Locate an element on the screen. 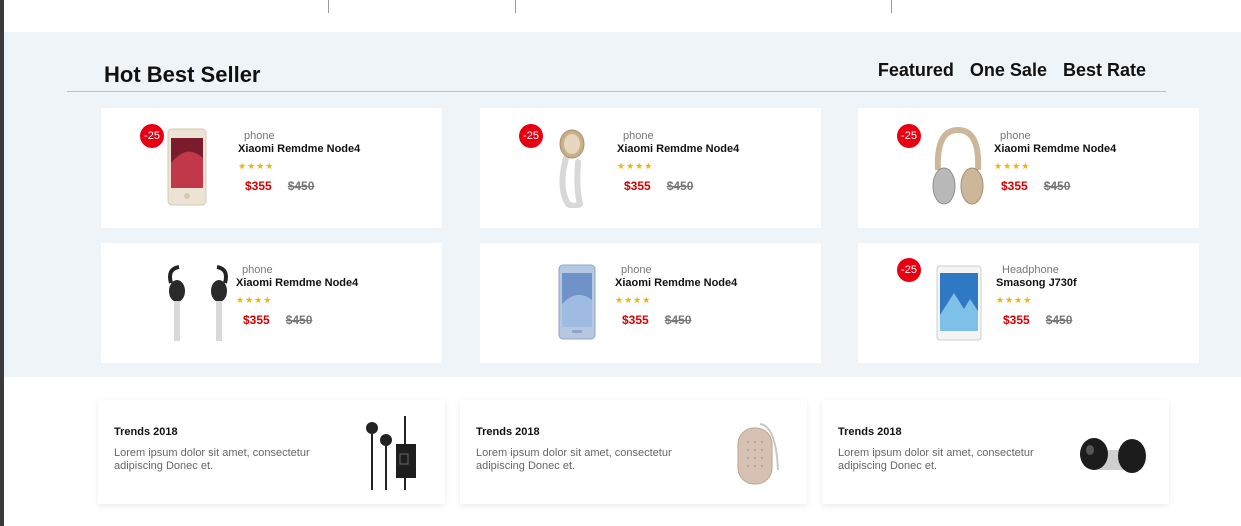 The height and width of the screenshot is (526, 1241). section-title: Hot Best Seller is located at coordinates (182, 74).